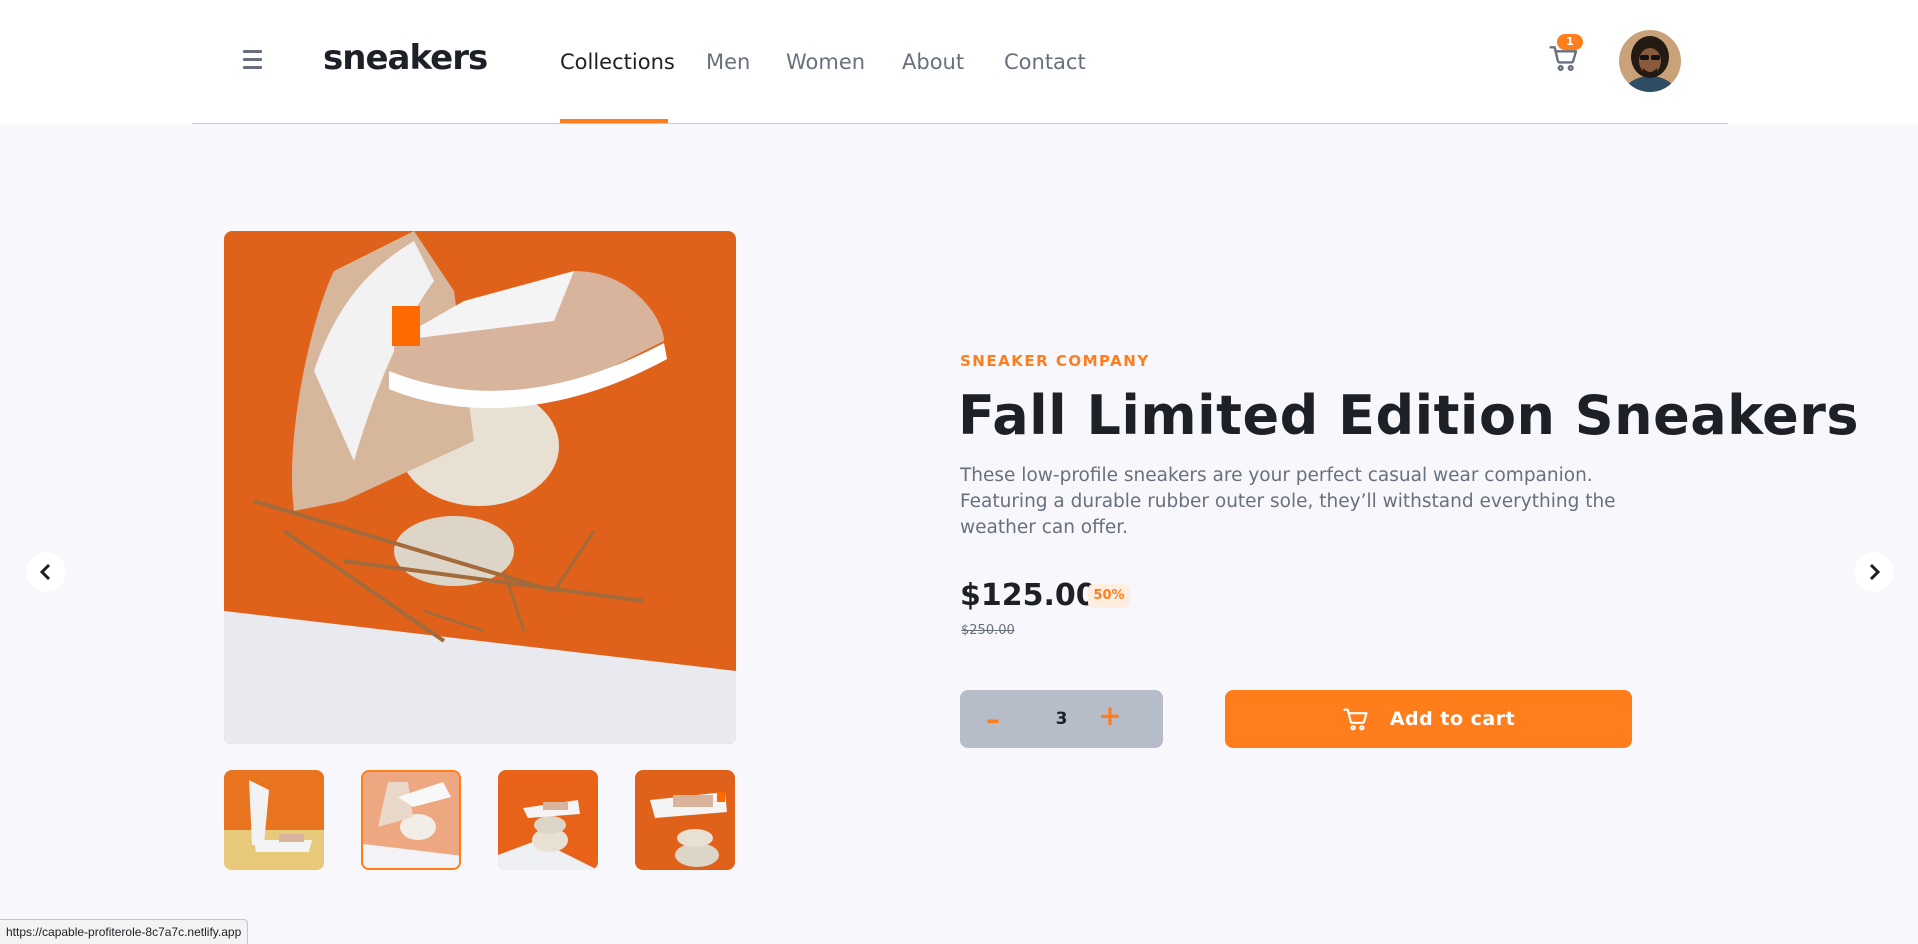 Image resolution: width=1918 pixels, height=944 pixels. What do you see at coordinates (1045, 62) in the screenshot?
I see `nav-item-contact: Contact` at bounding box center [1045, 62].